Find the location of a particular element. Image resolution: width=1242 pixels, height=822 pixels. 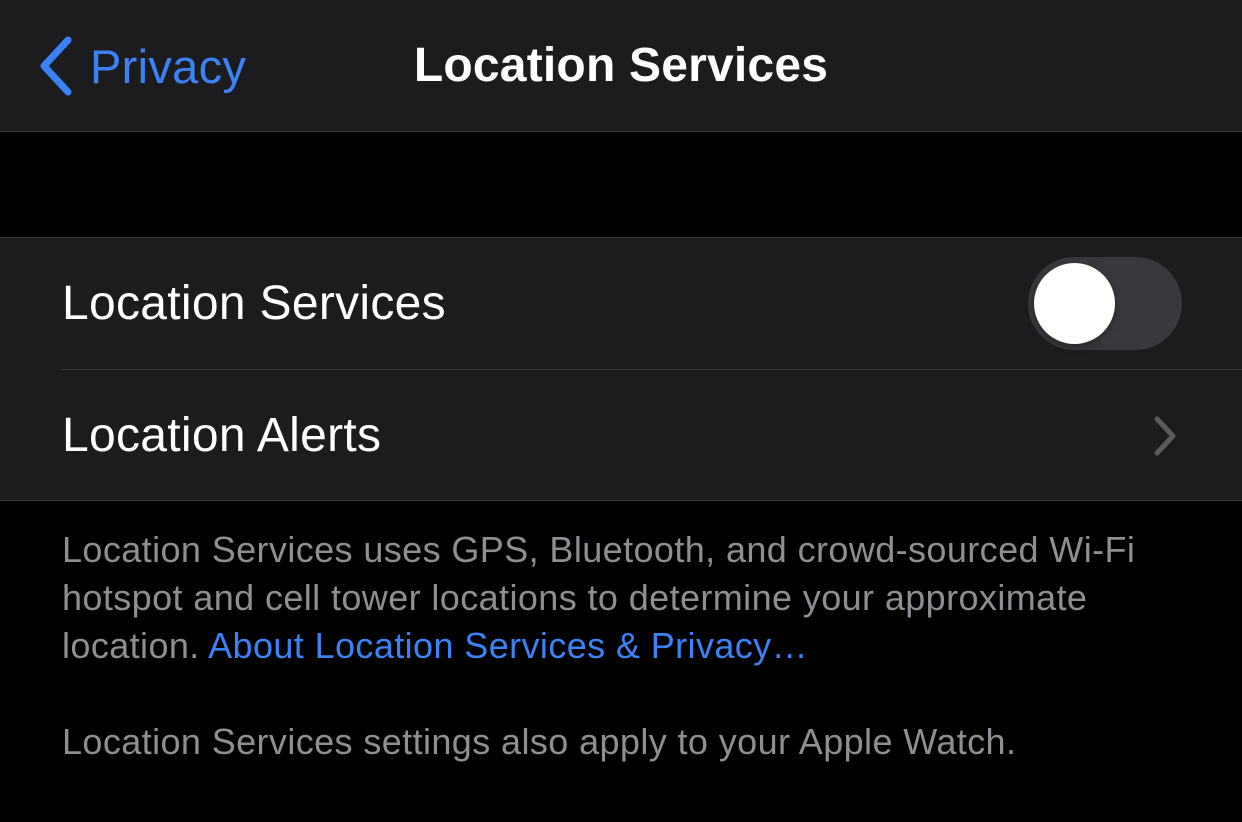

chevron-right-icon is located at coordinates (1165, 436).